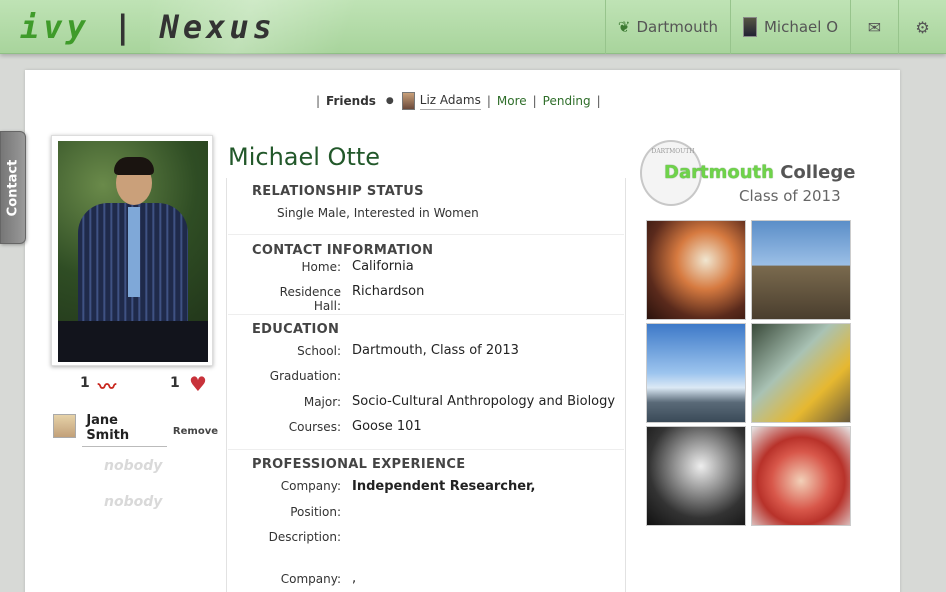  I want to click on column-divider-left, so click(226, 385).